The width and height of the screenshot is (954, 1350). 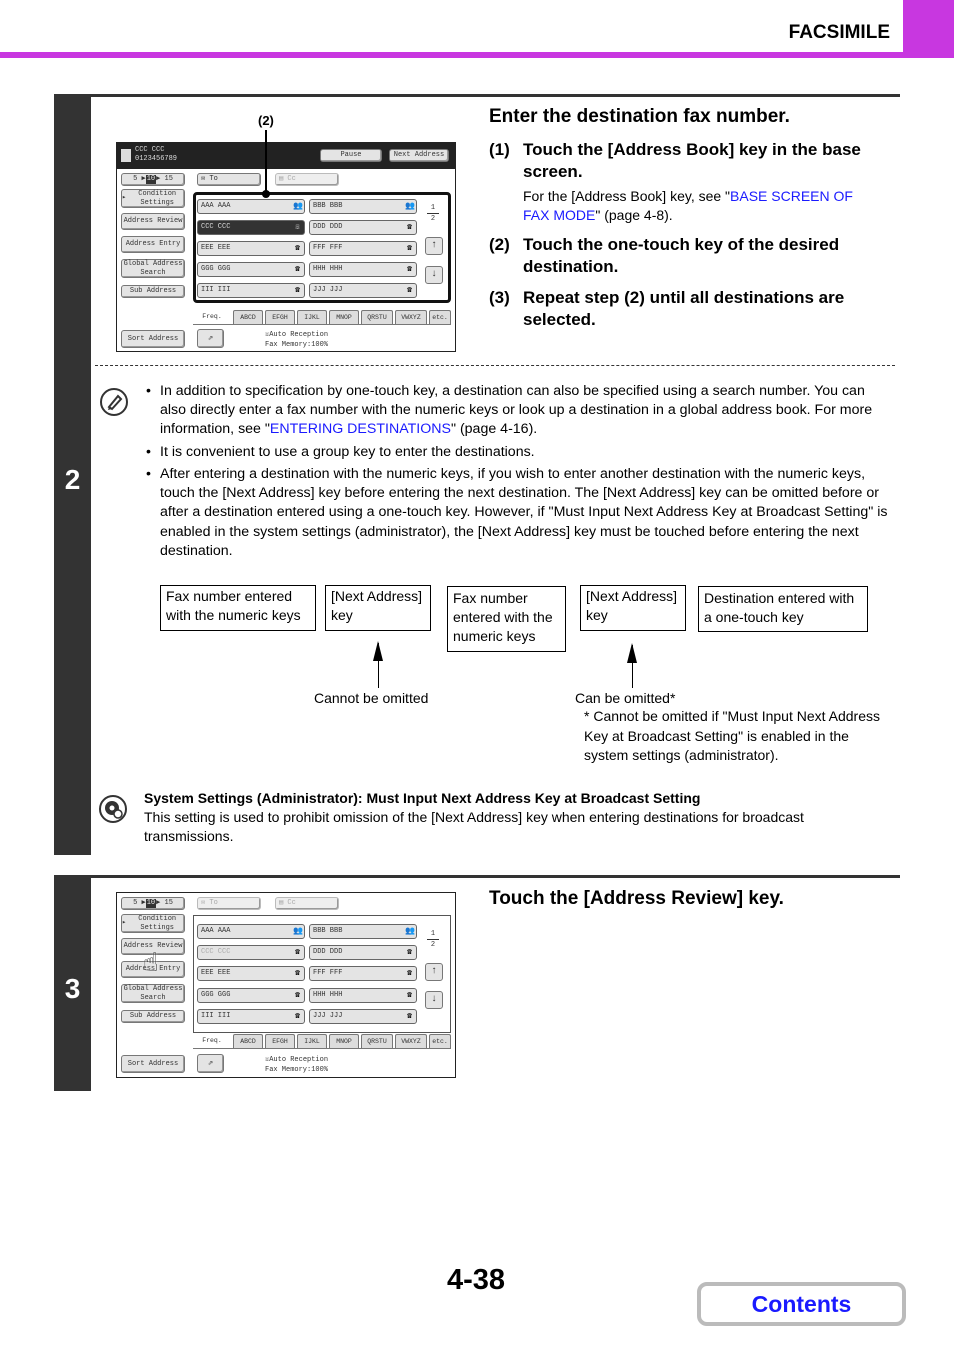 What do you see at coordinates (251, 227) in the screenshot?
I see `one-touch-key-selected: CCC CCC ☏` at bounding box center [251, 227].